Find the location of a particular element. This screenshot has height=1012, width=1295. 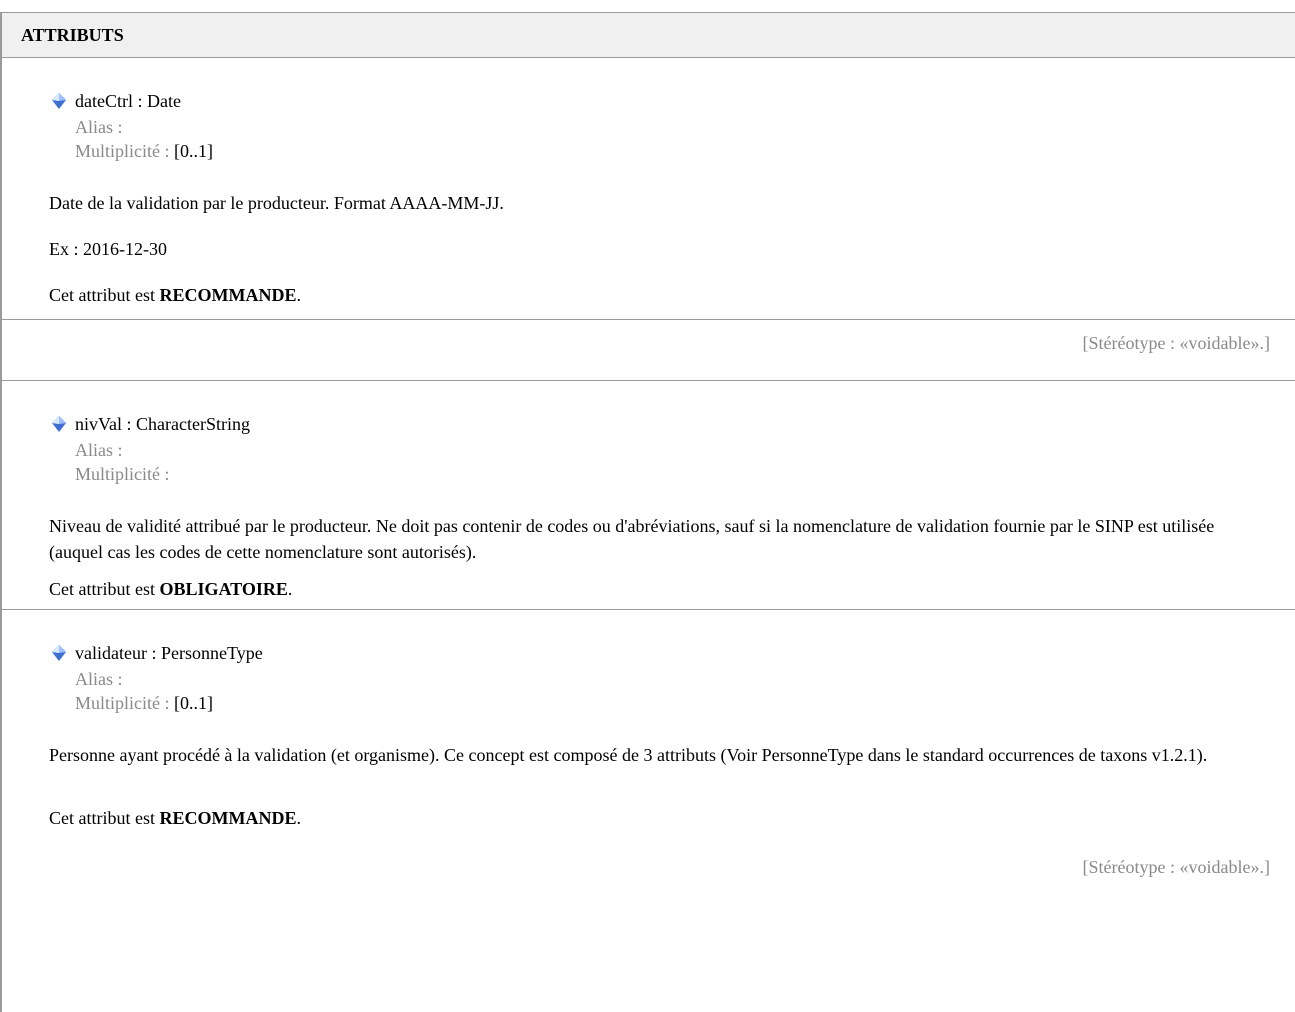

attribute-header: nivVal : CharacterString is located at coordinates (150, 424).